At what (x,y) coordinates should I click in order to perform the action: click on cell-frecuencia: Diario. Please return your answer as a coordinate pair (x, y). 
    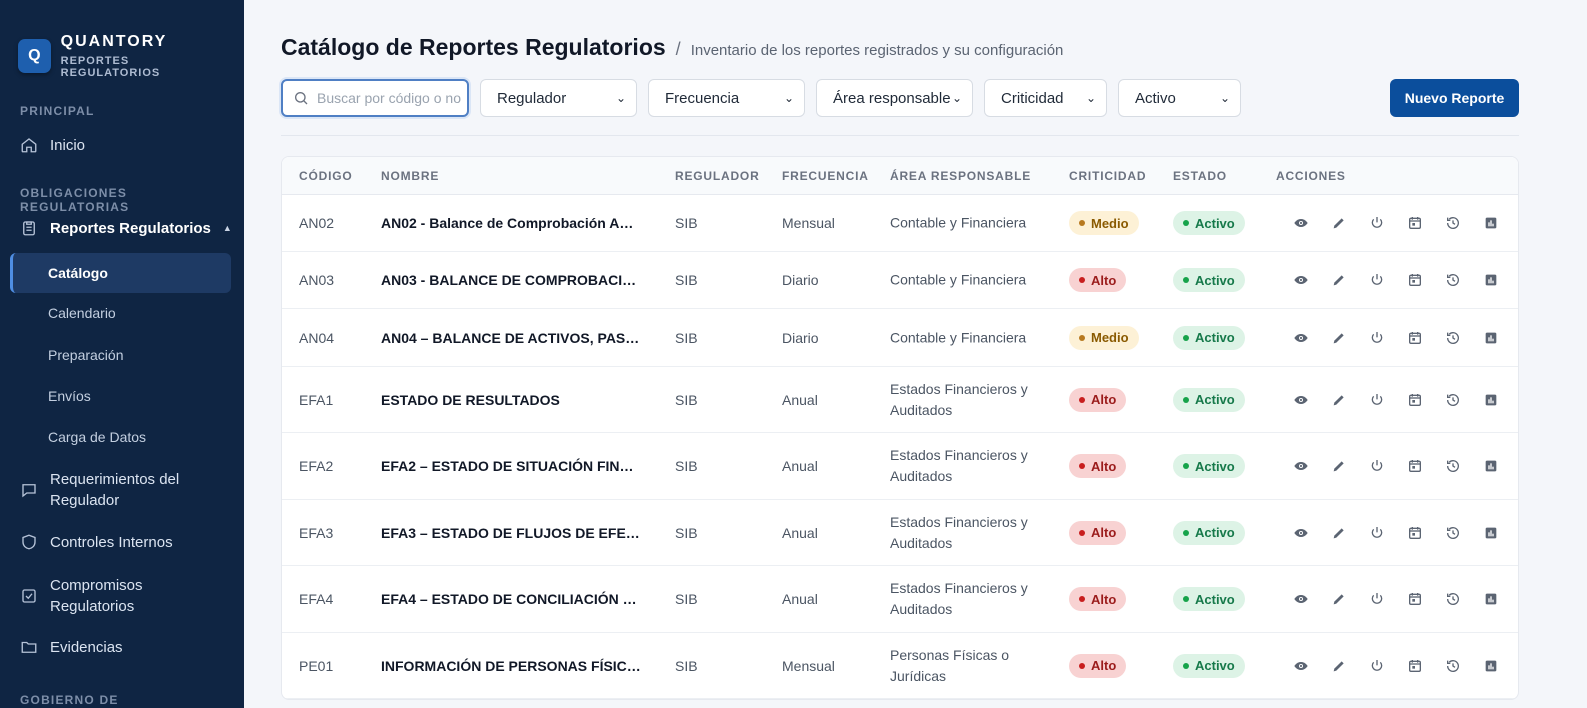
    Looking at the image, I should click on (800, 280).